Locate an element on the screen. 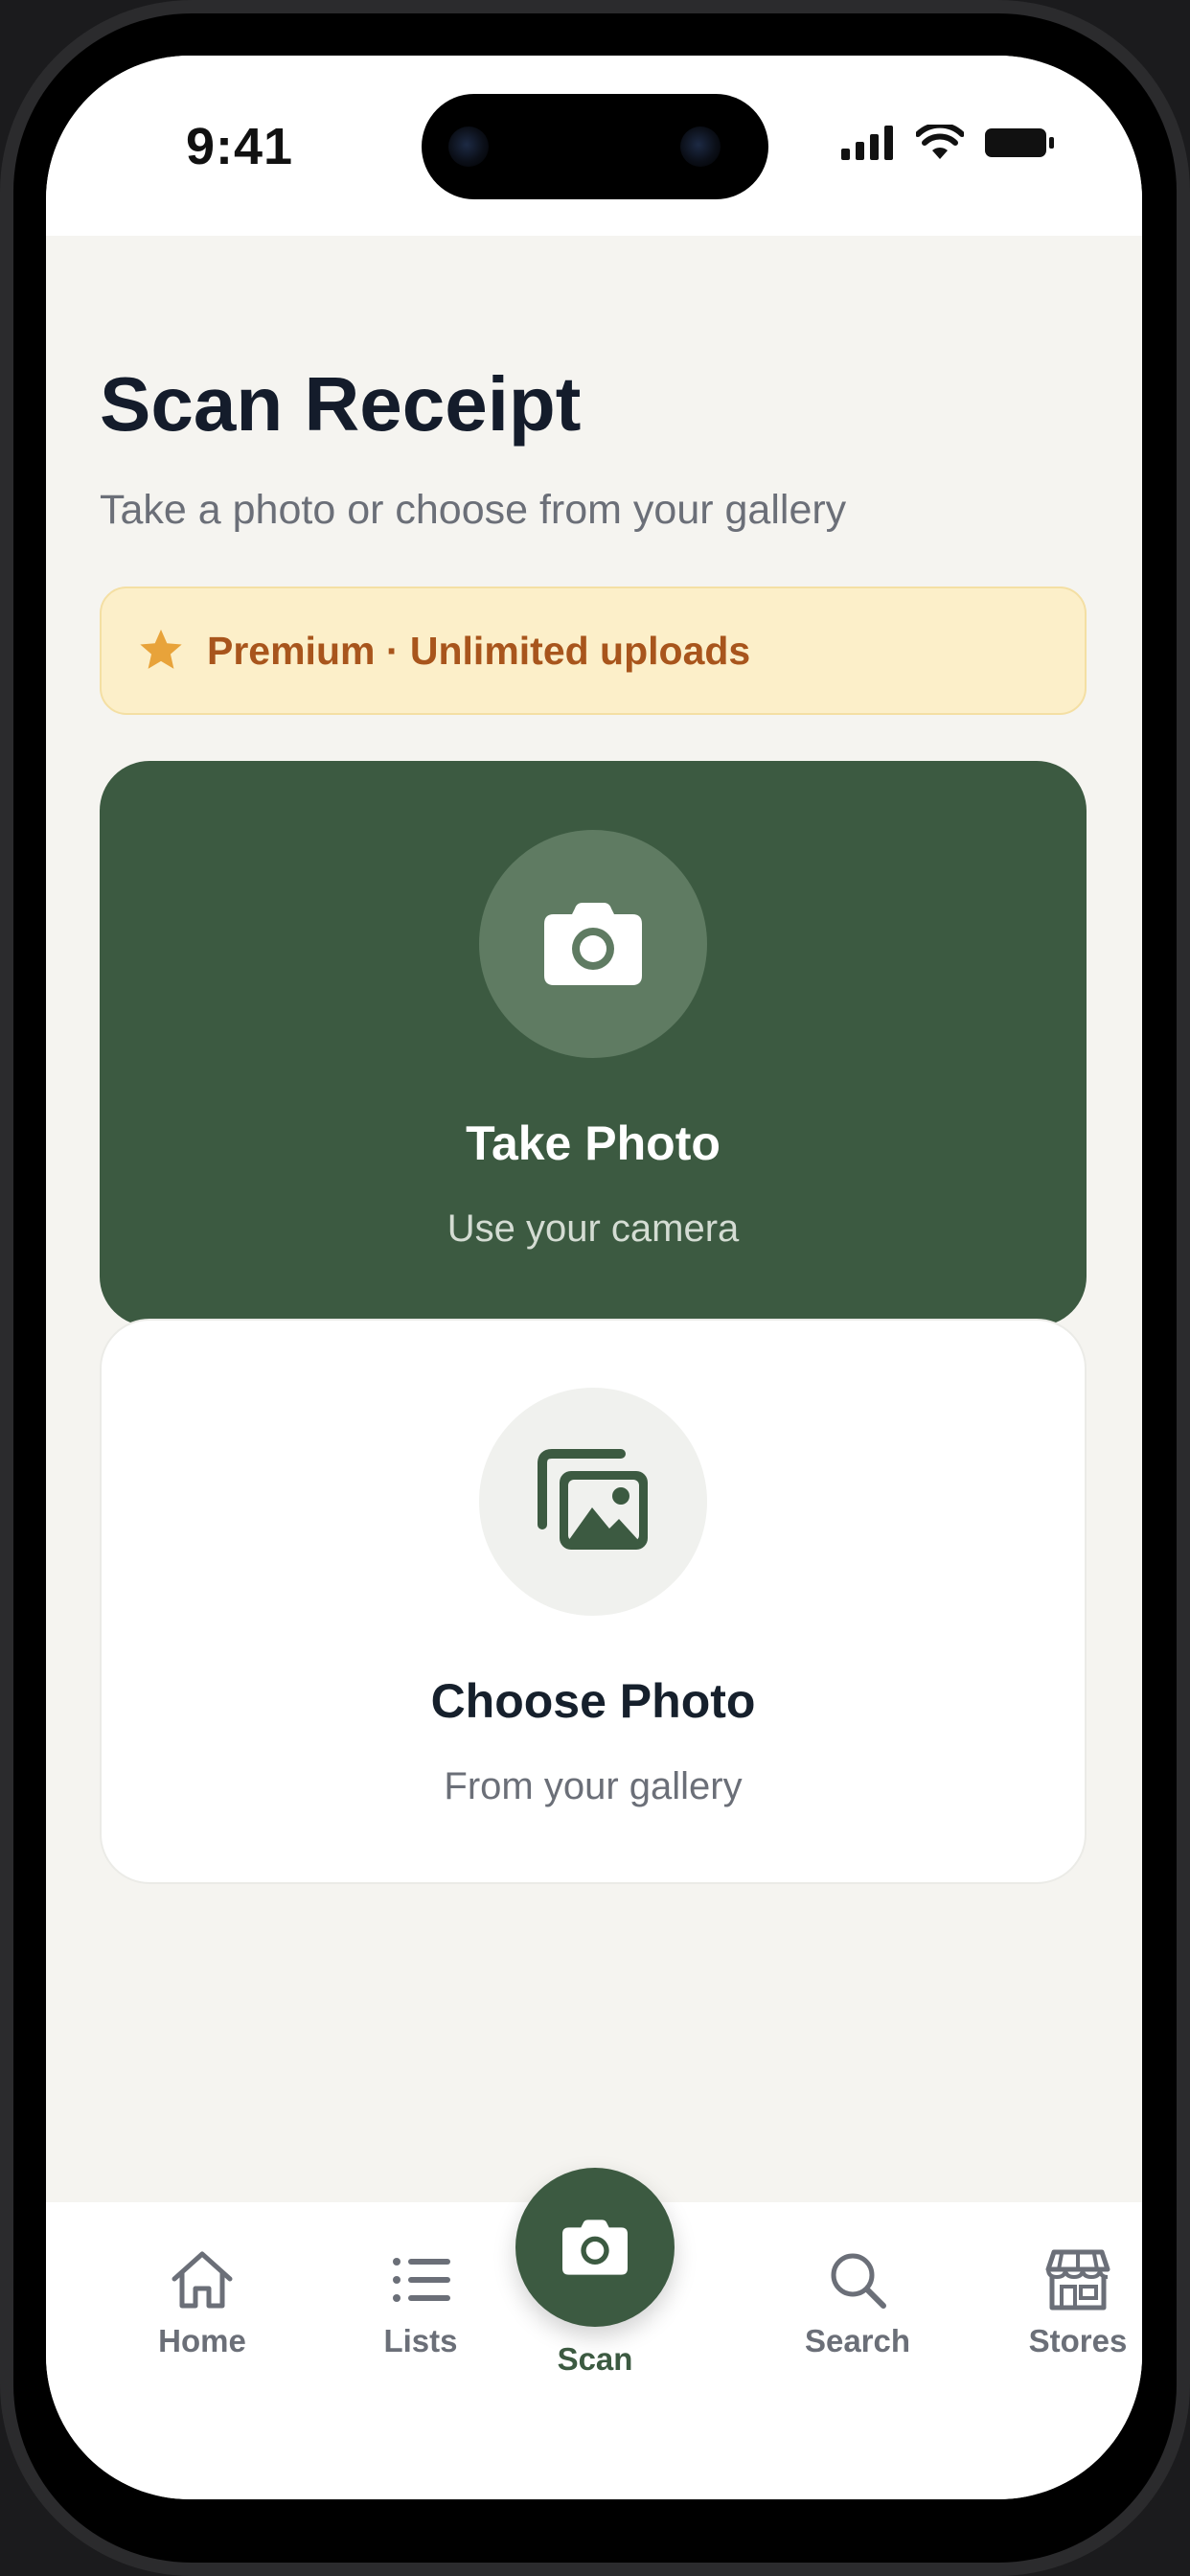  tab-search-label: Search is located at coordinates (858, 2340).